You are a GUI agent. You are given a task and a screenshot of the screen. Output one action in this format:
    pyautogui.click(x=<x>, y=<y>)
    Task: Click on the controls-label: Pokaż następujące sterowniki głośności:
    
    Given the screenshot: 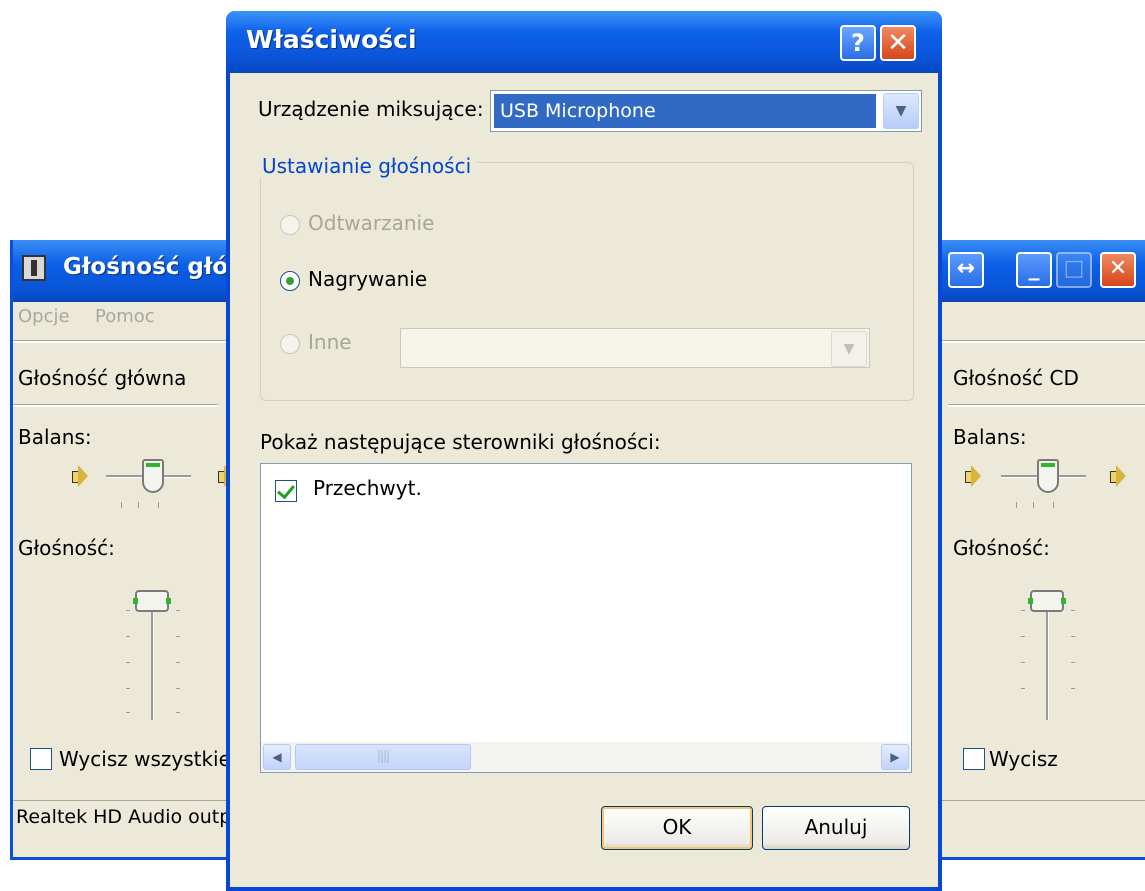 What is the action you would take?
    pyautogui.click(x=460, y=442)
    